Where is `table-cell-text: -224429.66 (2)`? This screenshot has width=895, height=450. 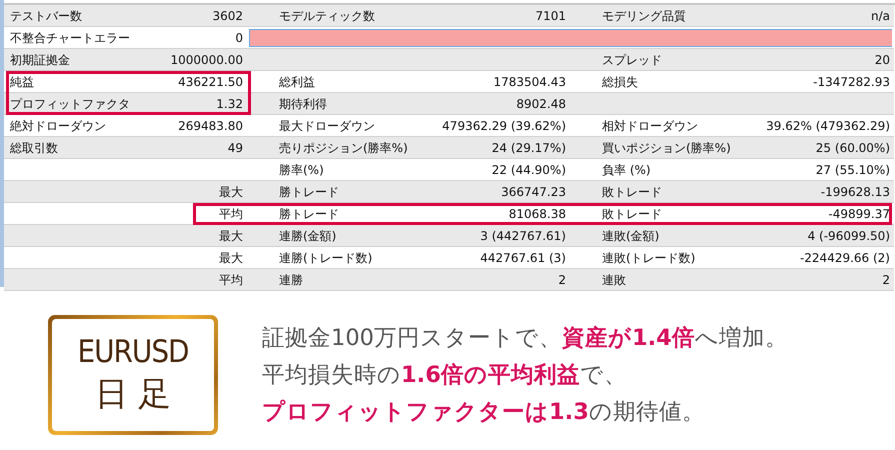
table-cell-text: -224429.66 (2) is located at coordinates (844, 258).